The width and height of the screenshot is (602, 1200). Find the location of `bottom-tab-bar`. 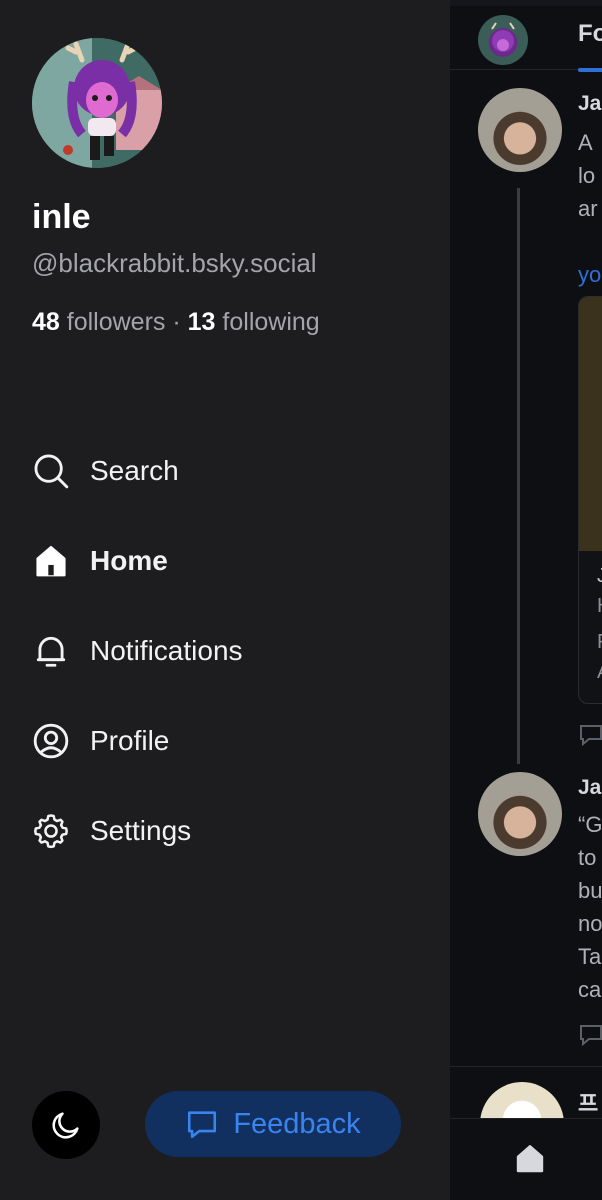

bottom-tab-bar is located at coordinates (526, 1159).